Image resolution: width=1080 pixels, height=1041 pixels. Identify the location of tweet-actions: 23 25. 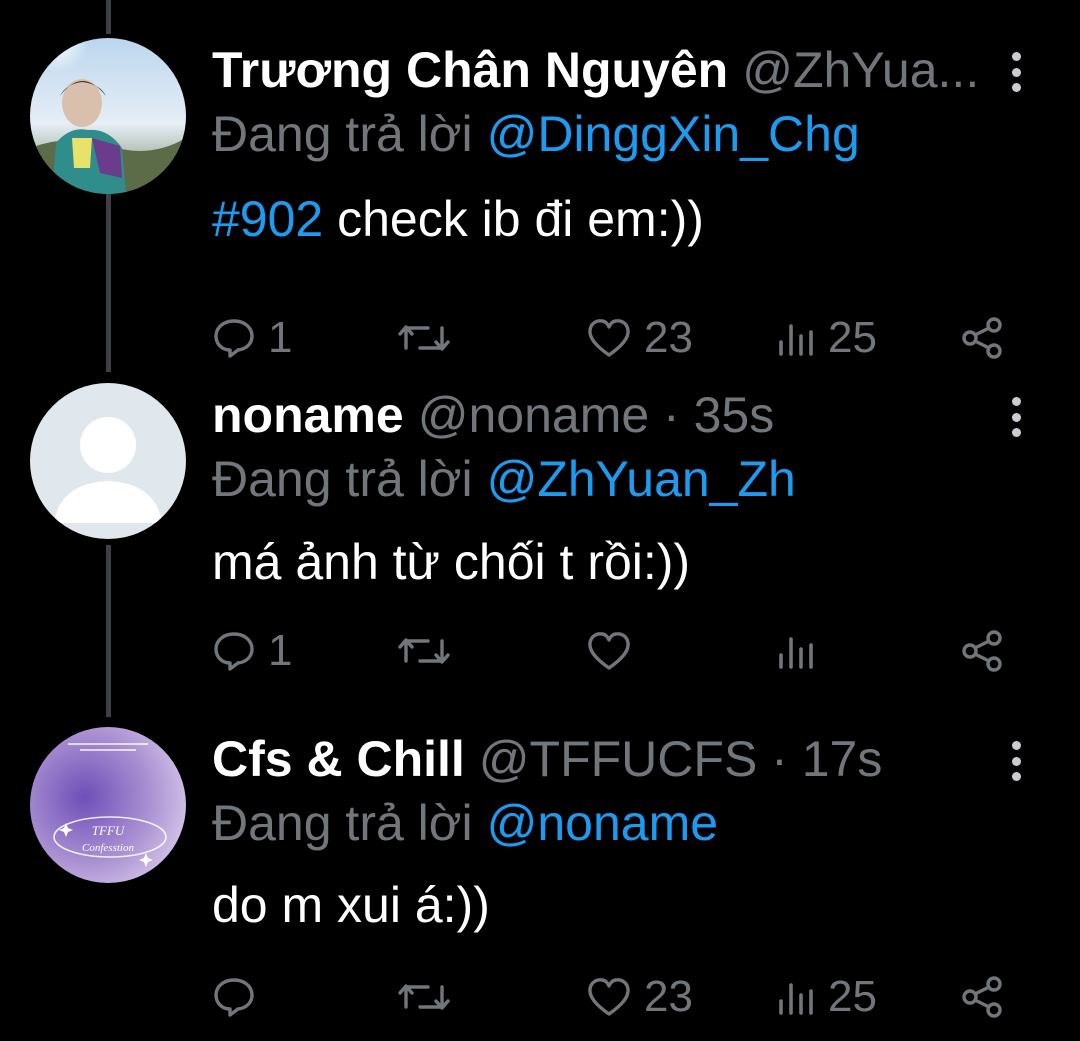
(622, 997).